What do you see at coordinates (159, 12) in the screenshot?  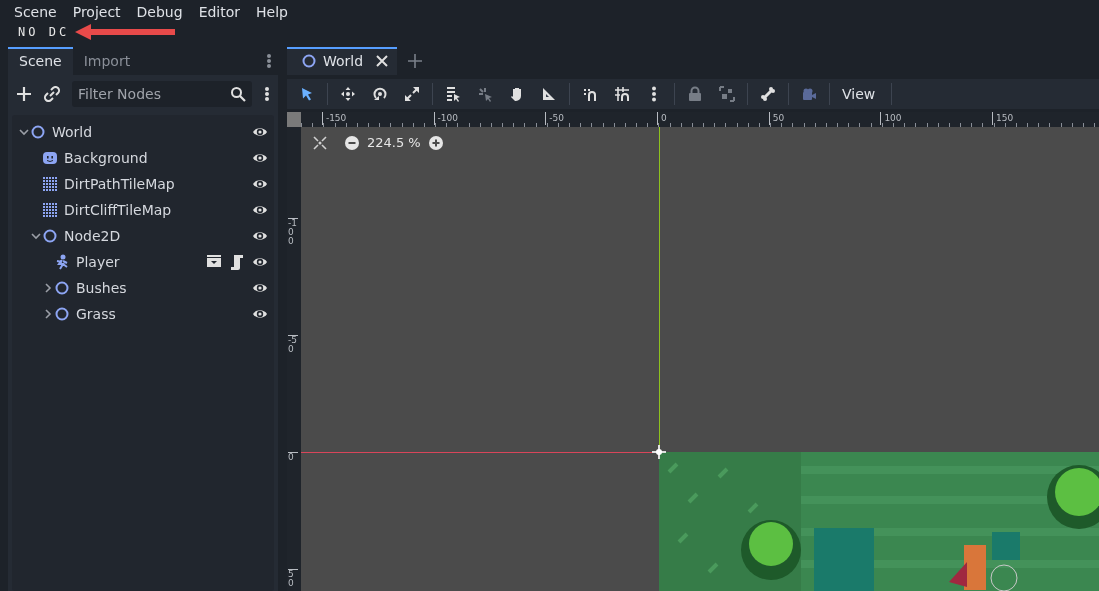 I see `menu-item: Debug` at bounding box center [159, 12].